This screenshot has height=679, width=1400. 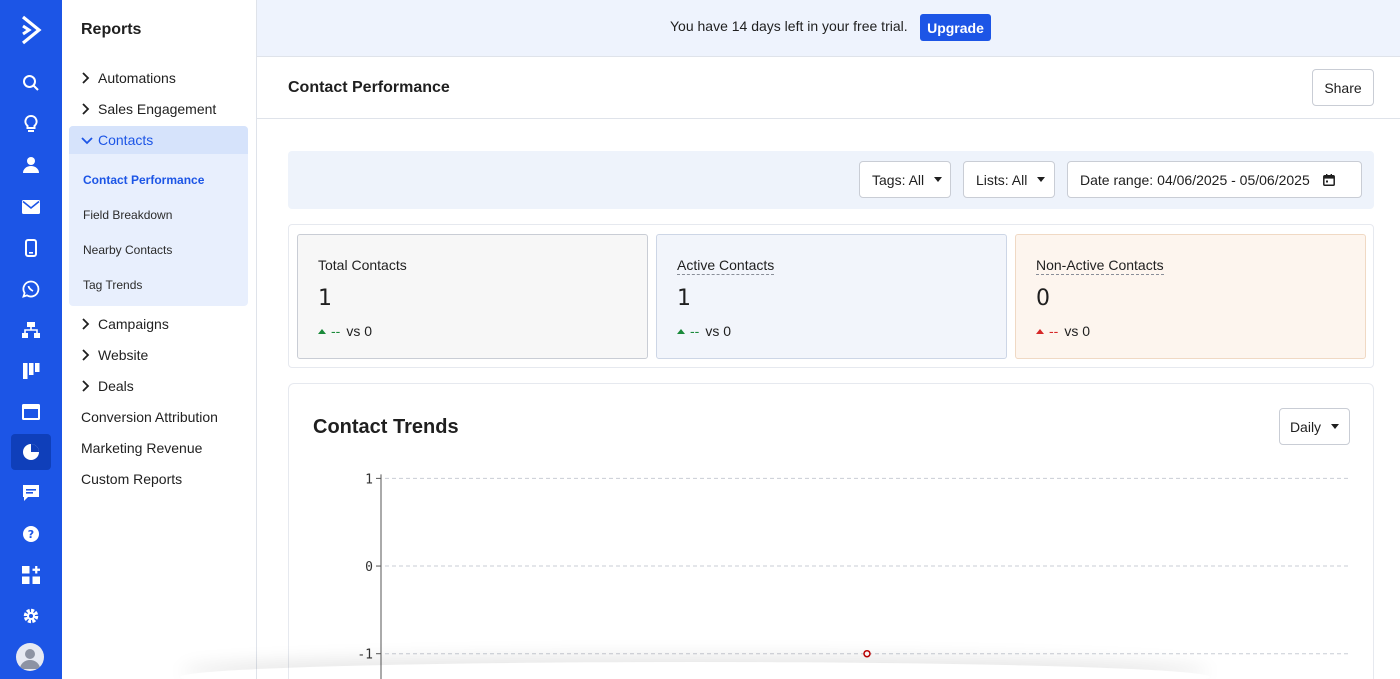 What do you see at coordinates (1233, 179) in the screenshot?
I see `date-range-value: 04/06/2025 - 05/06/2025` at bounding box center [1233, 179].